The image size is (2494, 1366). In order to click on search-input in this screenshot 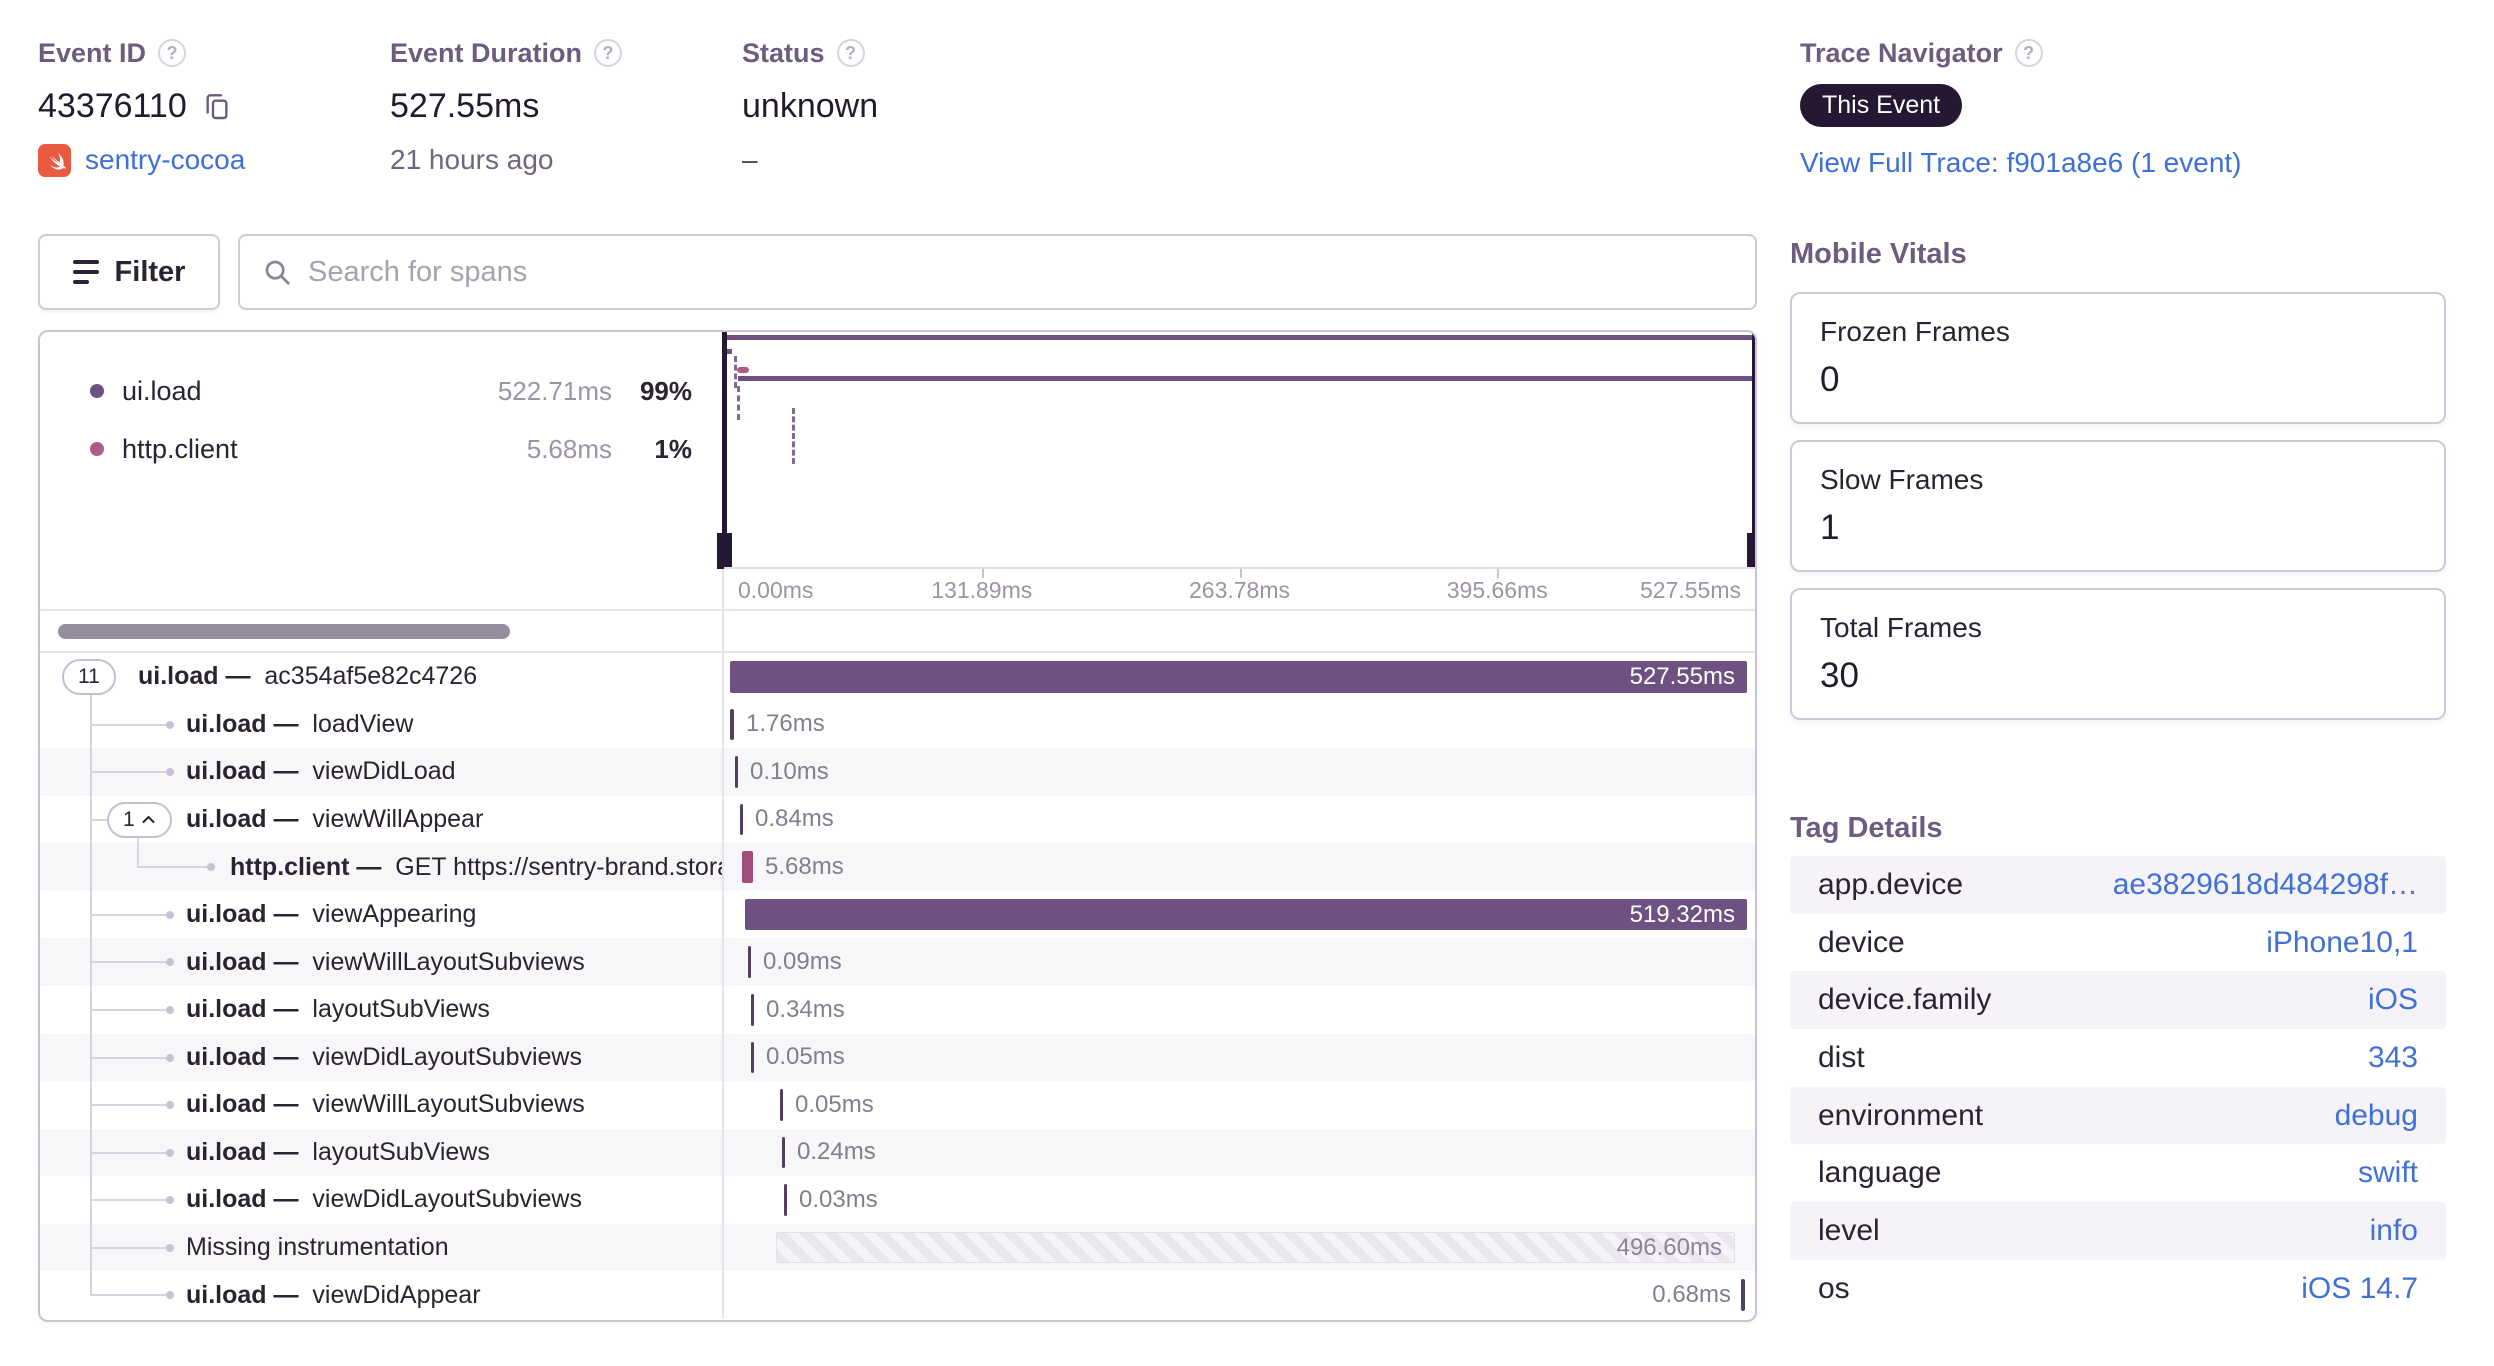, I will do `click(1020, 272)`.